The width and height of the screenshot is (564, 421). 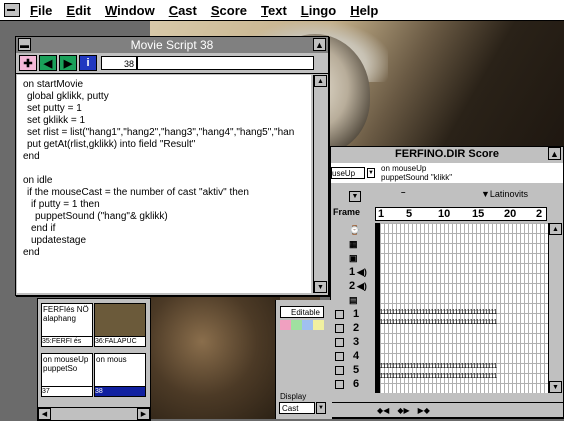 I want to click on score-bottom-bar: ◆◀ ◆▶ ▶◆, so click(x=447, y=409).